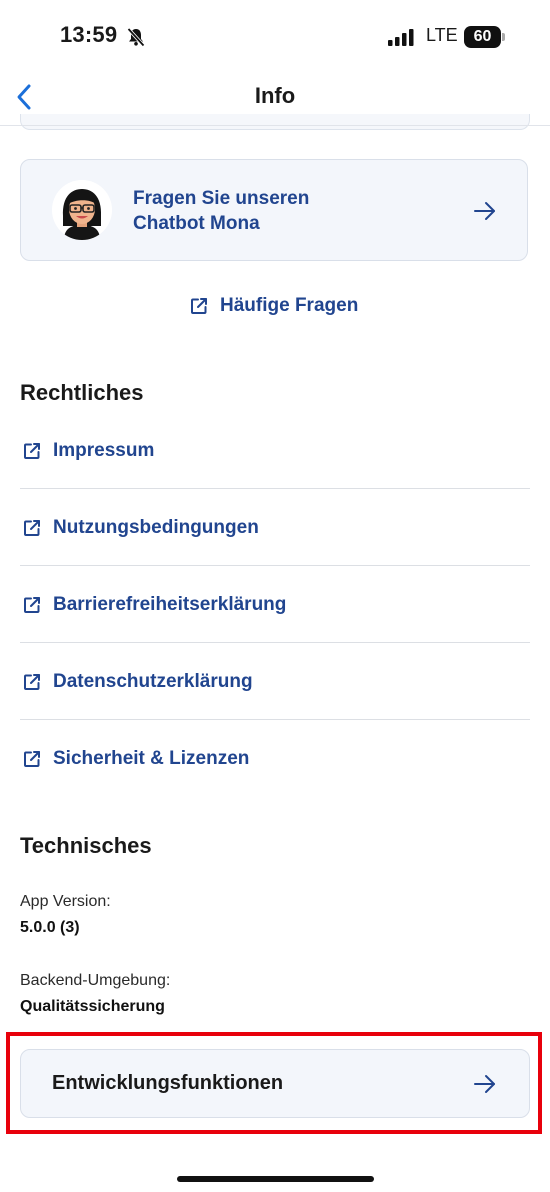 The image size is (550, 1192). Describe the element at coordinates (221, 198) in the screenshot. I see `chatbot-text-line1: Fragen Sie unseren` at that location.